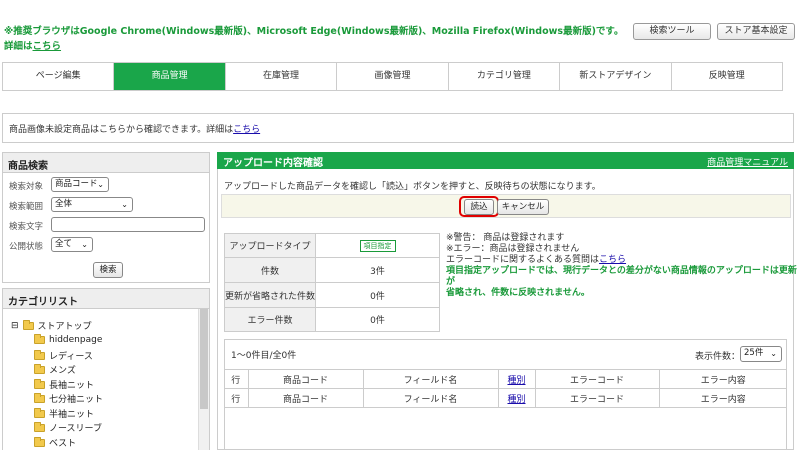 This screenshot has height=450, width=800. What do you see at coordinates (672, 31) in the screenshot?
I see `search-tool-button: 検索ツール` at bounding box center [672, 31].